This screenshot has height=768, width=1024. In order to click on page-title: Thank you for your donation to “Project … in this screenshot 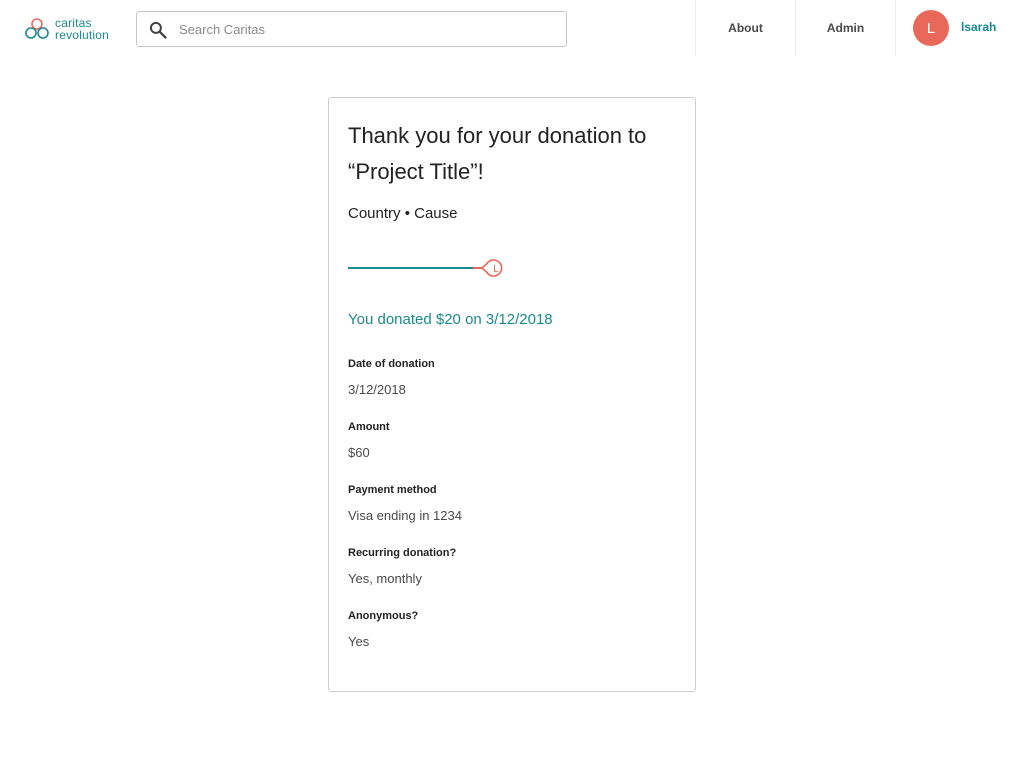, I will do `click(497, 153)`.